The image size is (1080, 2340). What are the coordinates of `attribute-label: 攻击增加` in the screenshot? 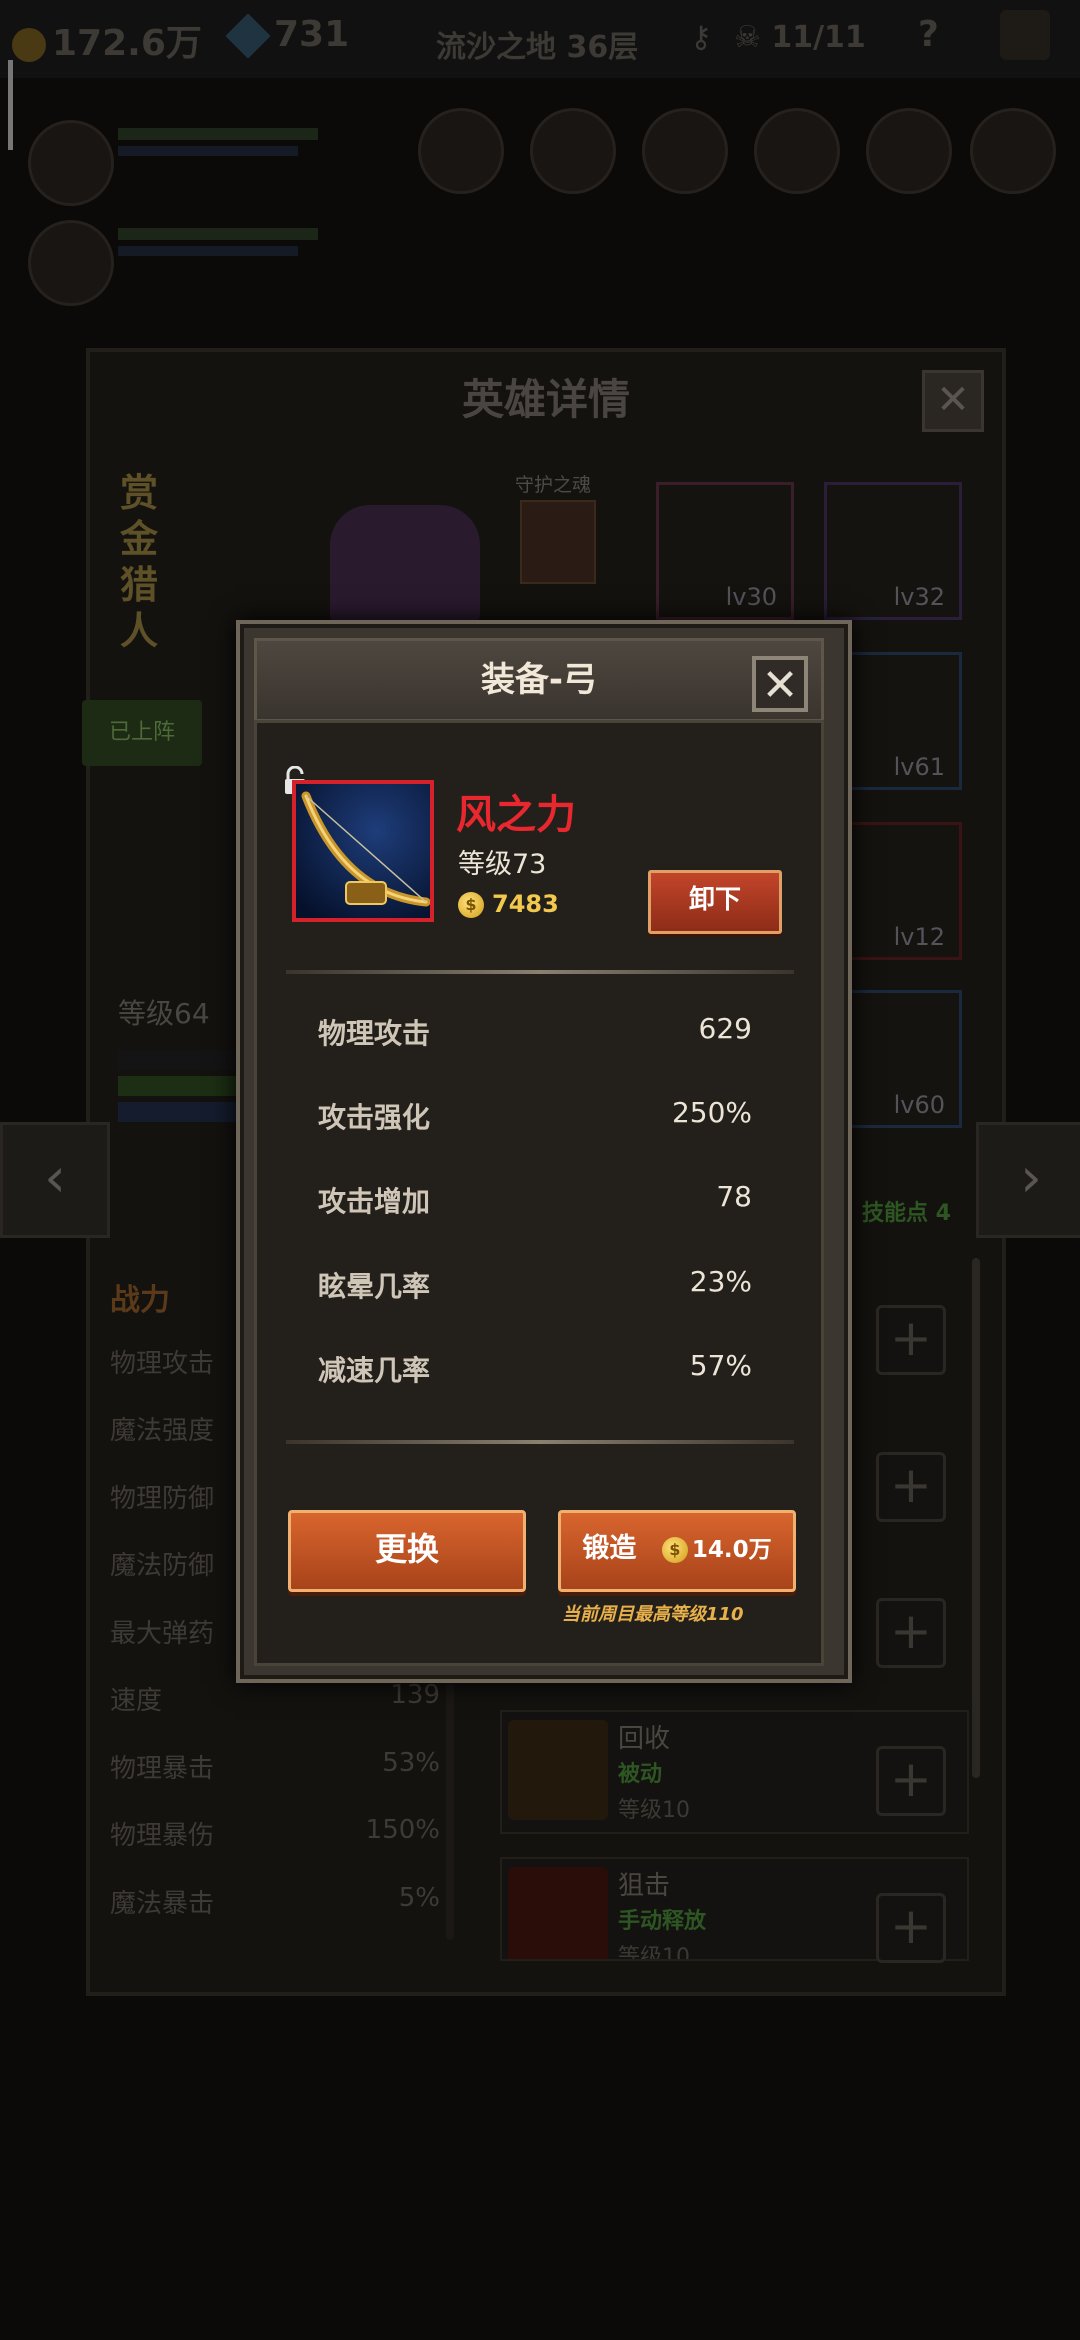 It's located at (374, 1201).